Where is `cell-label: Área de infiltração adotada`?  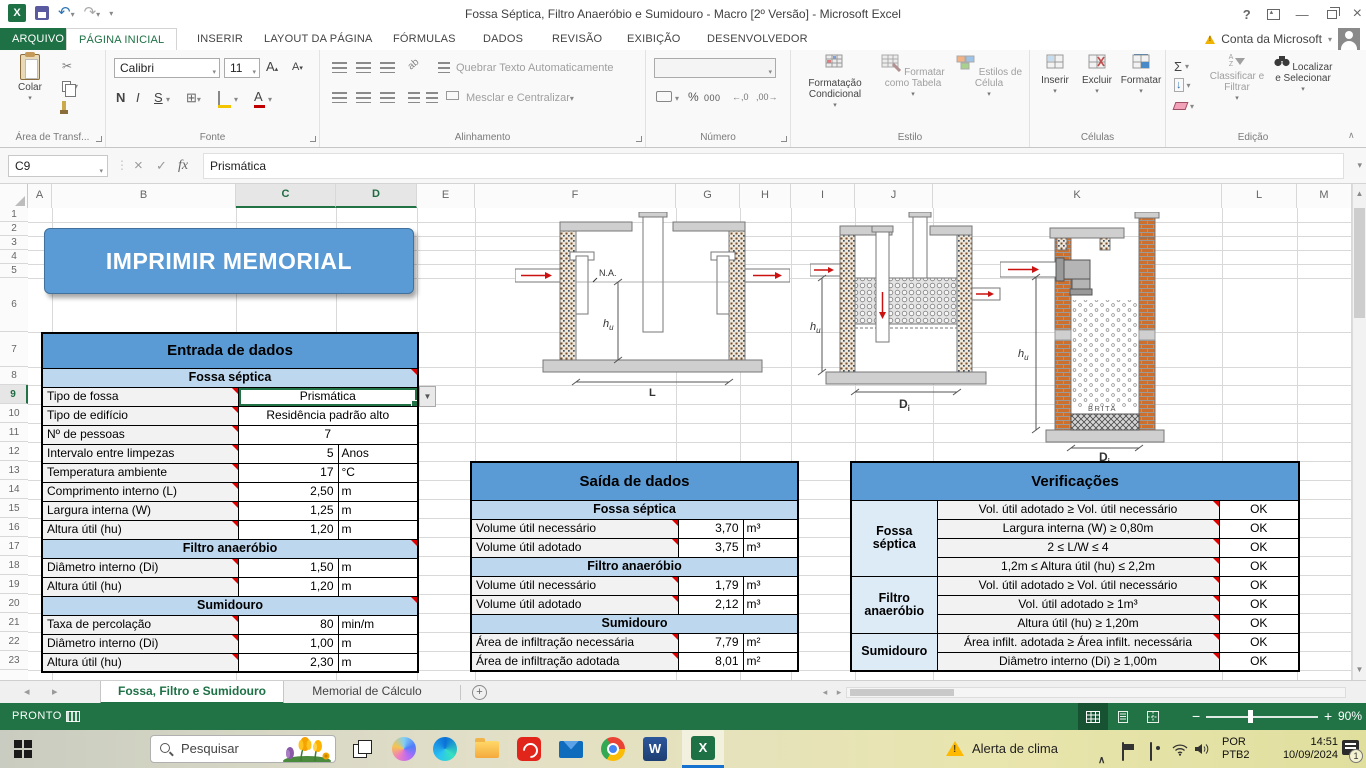 cell-label: Área de infiltração adotada is located at coordinates (574, 661).